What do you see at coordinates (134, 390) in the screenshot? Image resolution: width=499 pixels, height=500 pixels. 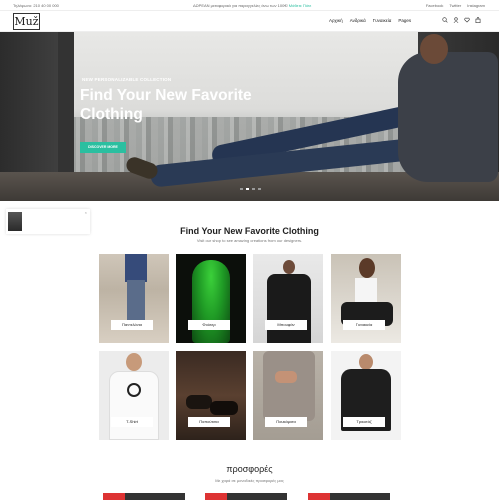 I see `category-photo-print` at bounding box center [134, 390].